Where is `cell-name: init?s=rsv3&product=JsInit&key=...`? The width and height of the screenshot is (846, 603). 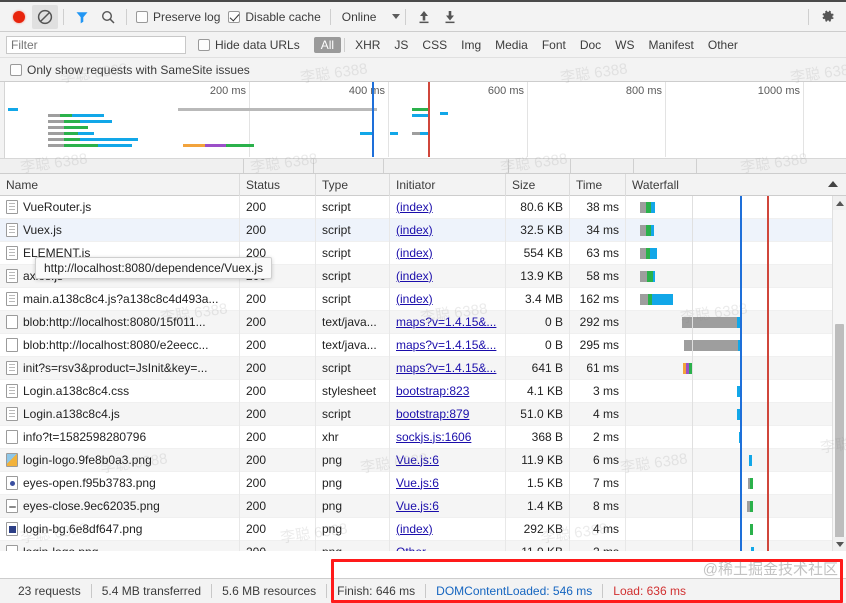
cell-name: init?s=rsv3&product=JsInit&key=... is located at coordinates (120, 368).